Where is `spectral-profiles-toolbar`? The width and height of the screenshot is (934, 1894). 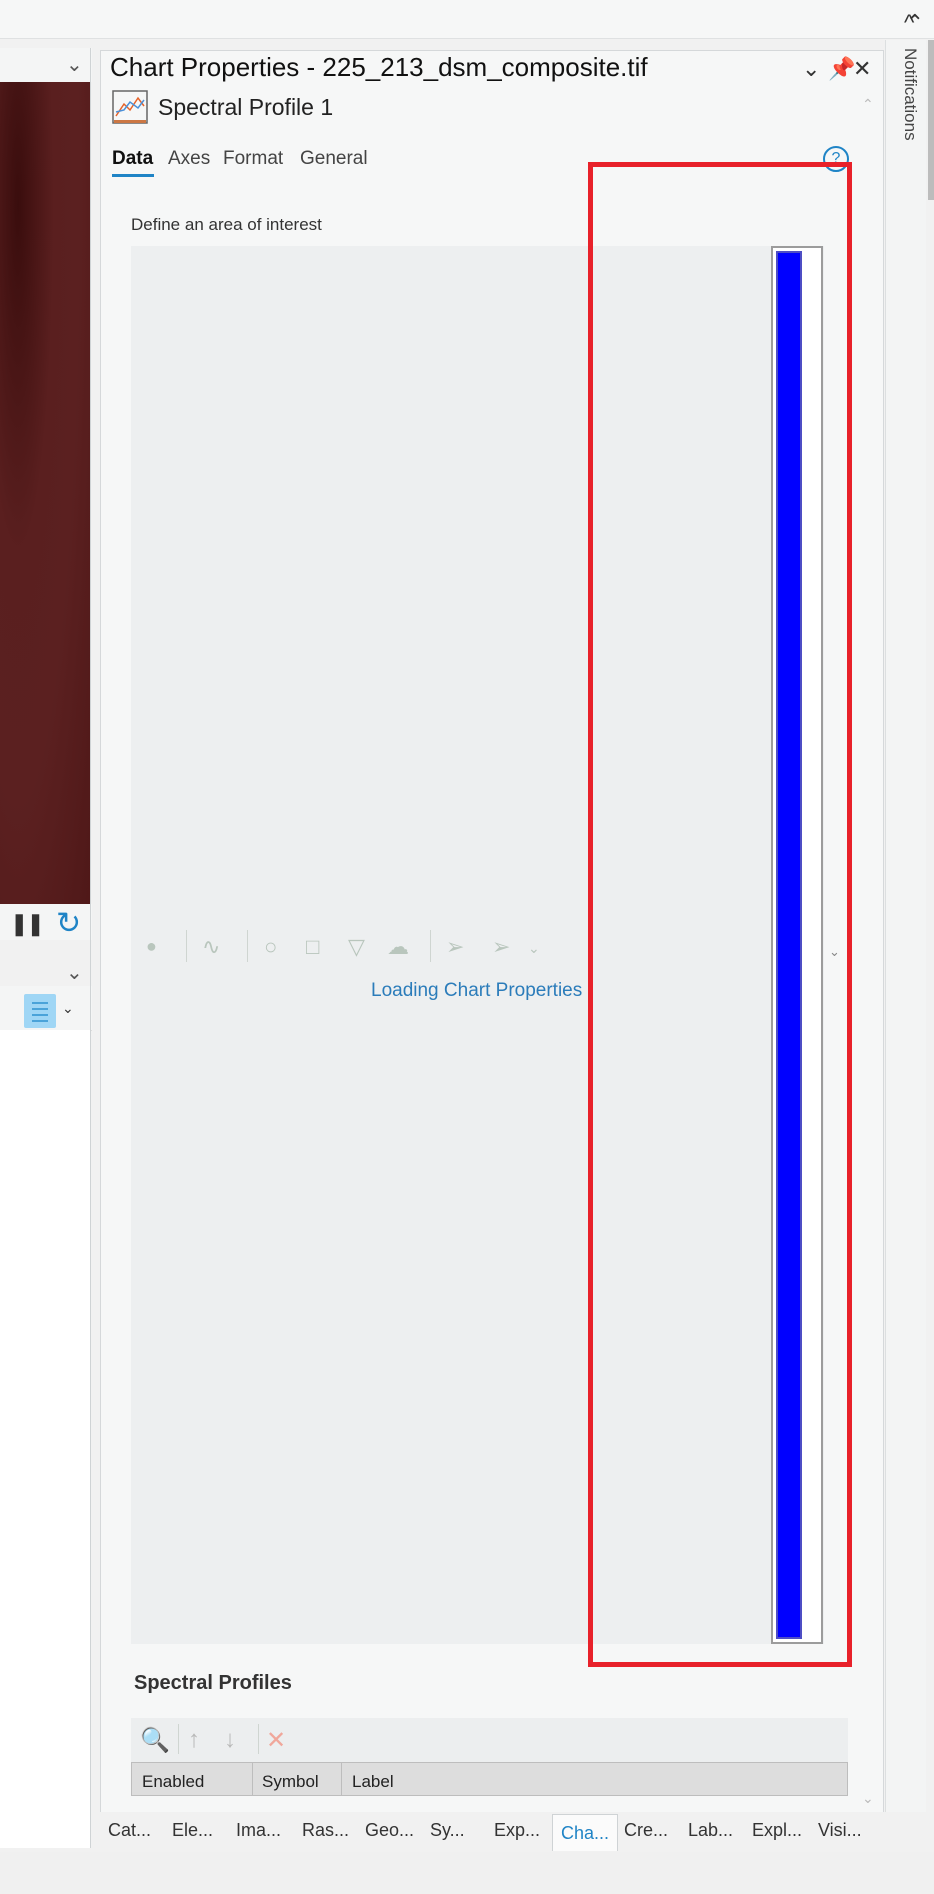
spectral-profiles-toolbar is located at coordinates (489, 1740).